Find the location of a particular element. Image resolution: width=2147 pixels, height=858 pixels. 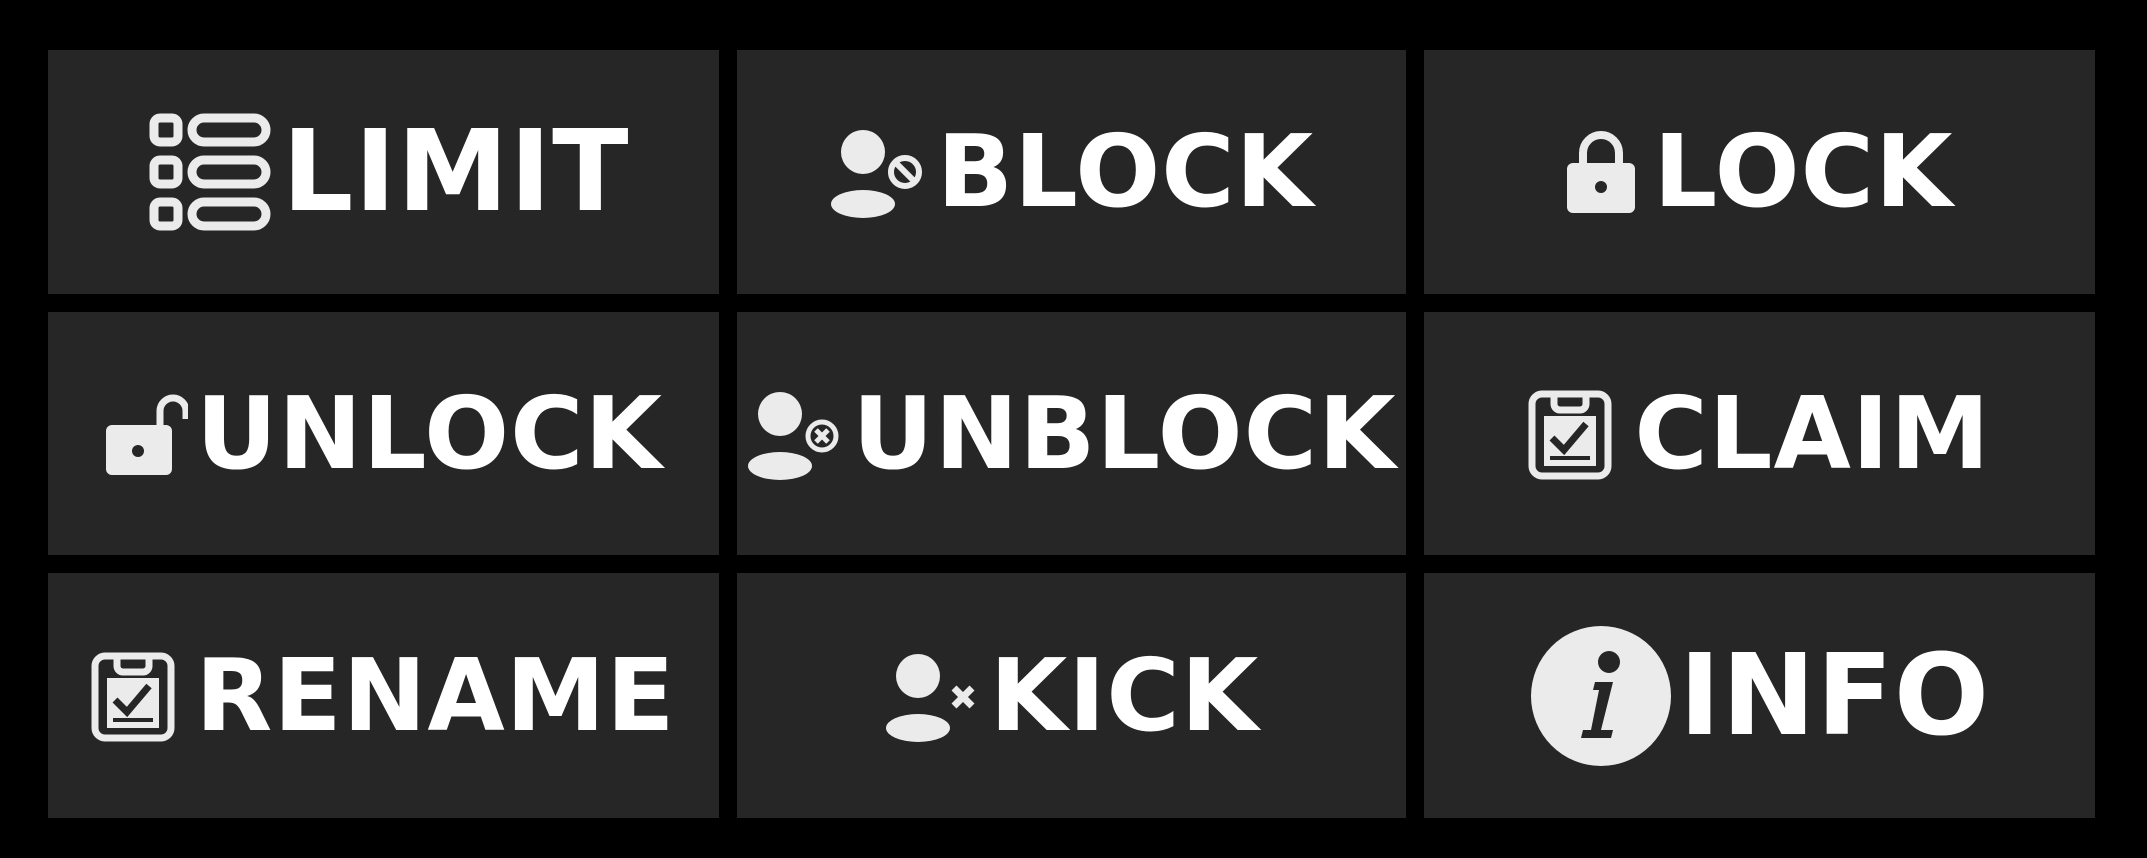

kick-label: KICK is located at coordinates (1124, 695).